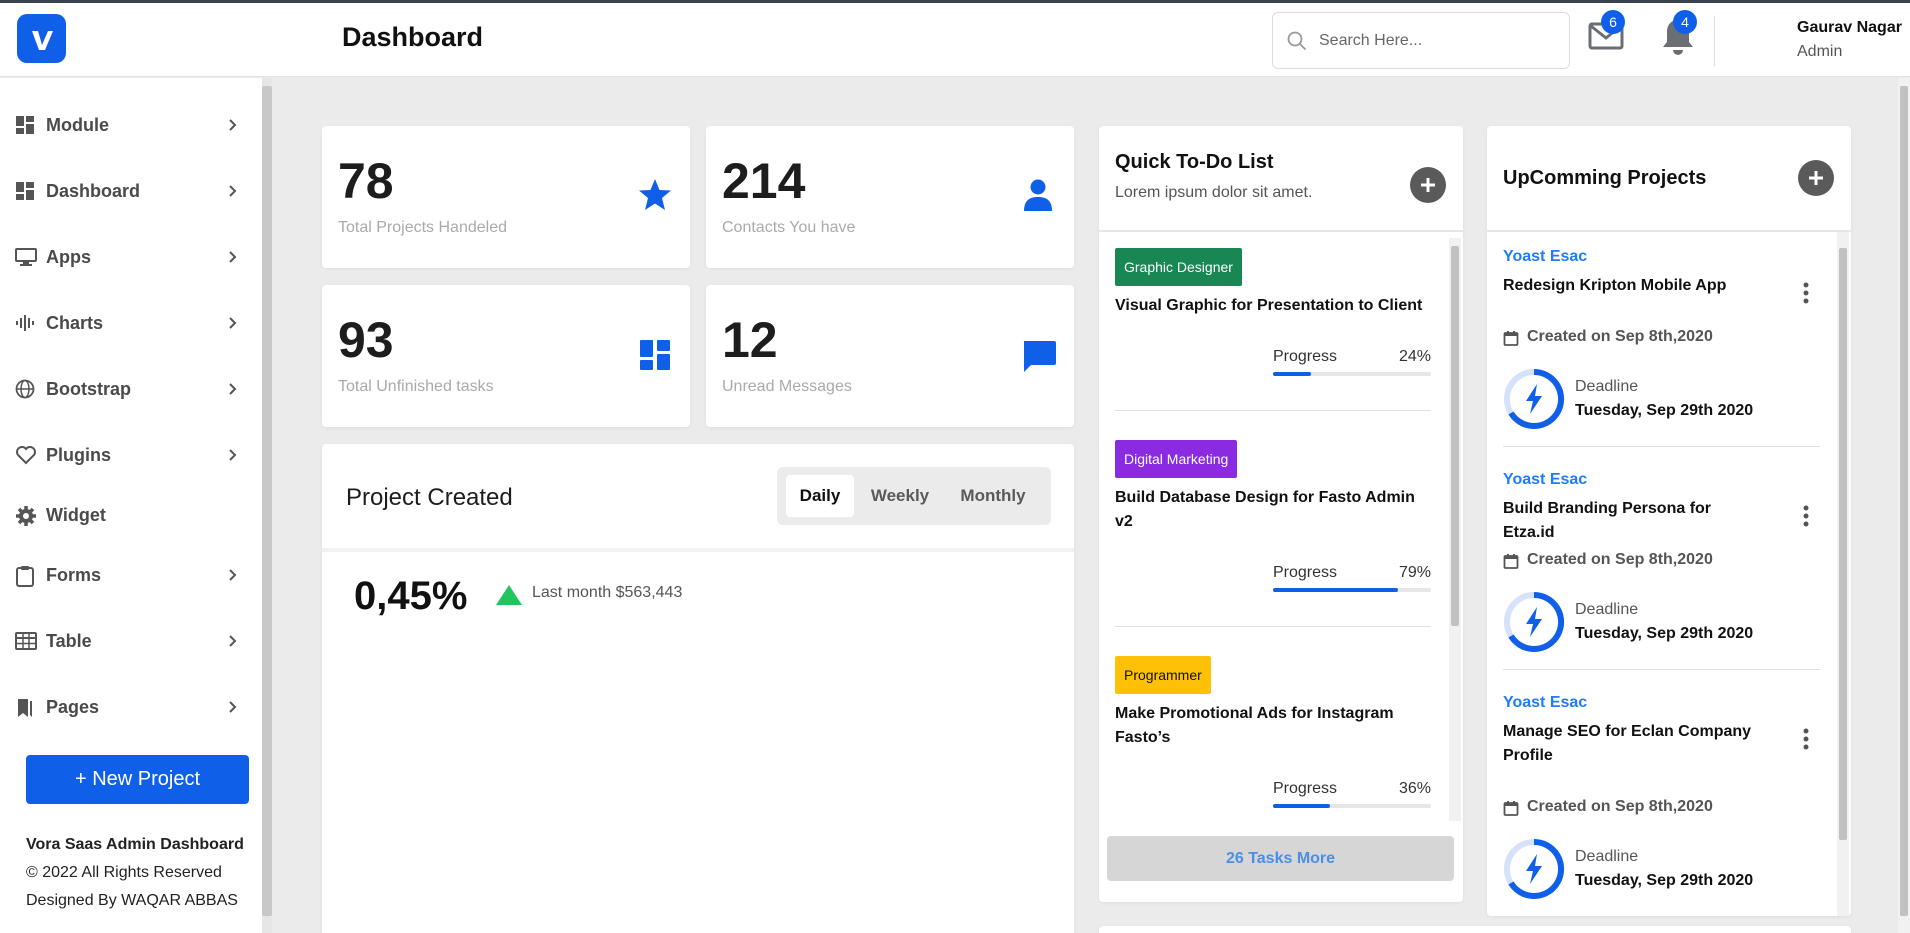 The width and height of the screenshot is (1910, 933). What do you see at coordinates (1820, 51) in the screenshot?
I see `user-role: Admin` at bounding box center [1820, 51].